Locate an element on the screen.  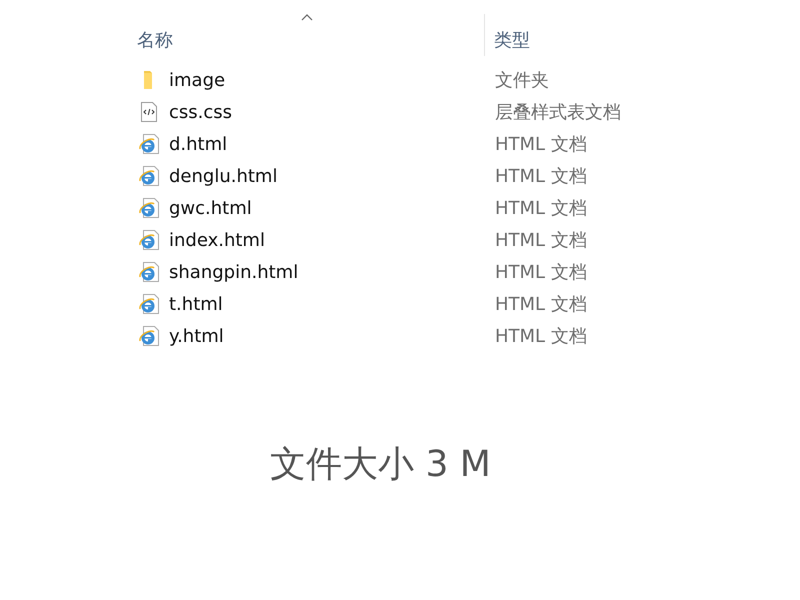
code-file-icon is located at coordinates (149, 112).